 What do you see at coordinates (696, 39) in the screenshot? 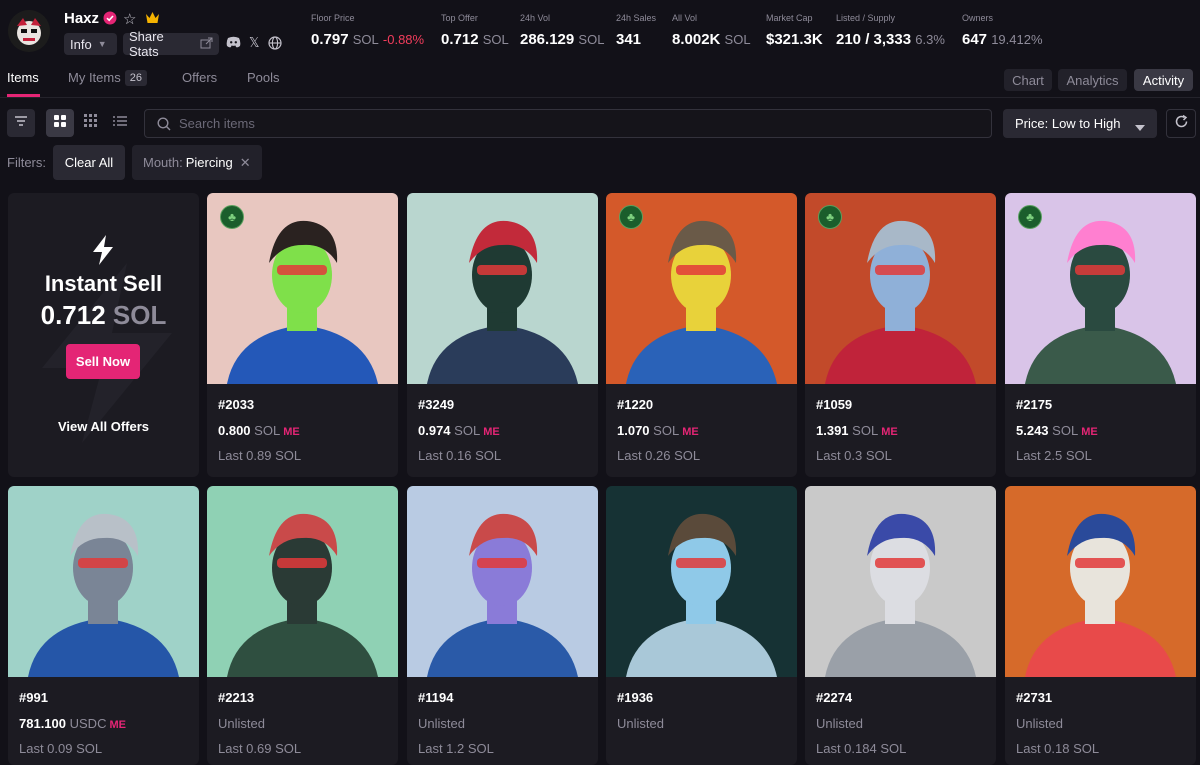
I see `stat-value: 8.002K` at bounding box center [696, 39].